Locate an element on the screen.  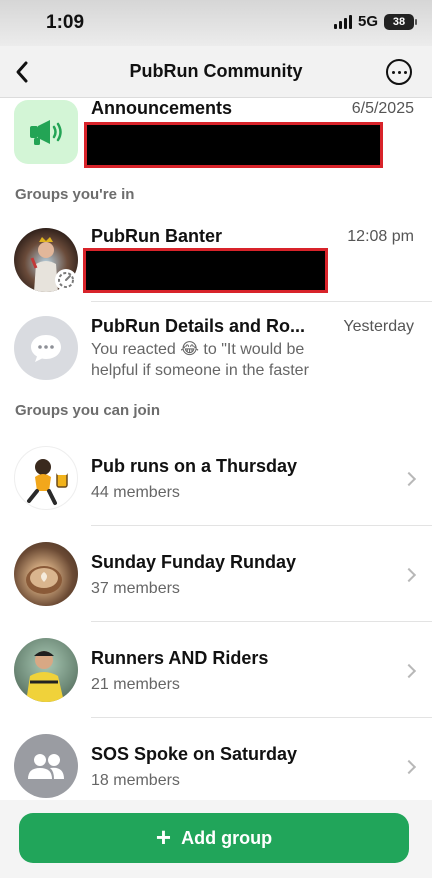
status-indicators: 5G 38 is located at coordinates (375, 21).